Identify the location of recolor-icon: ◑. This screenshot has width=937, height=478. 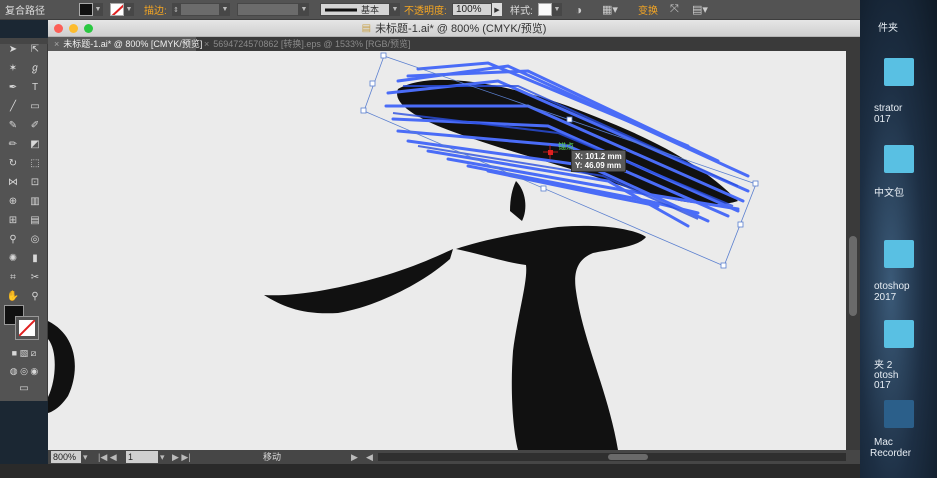
(578, 9).